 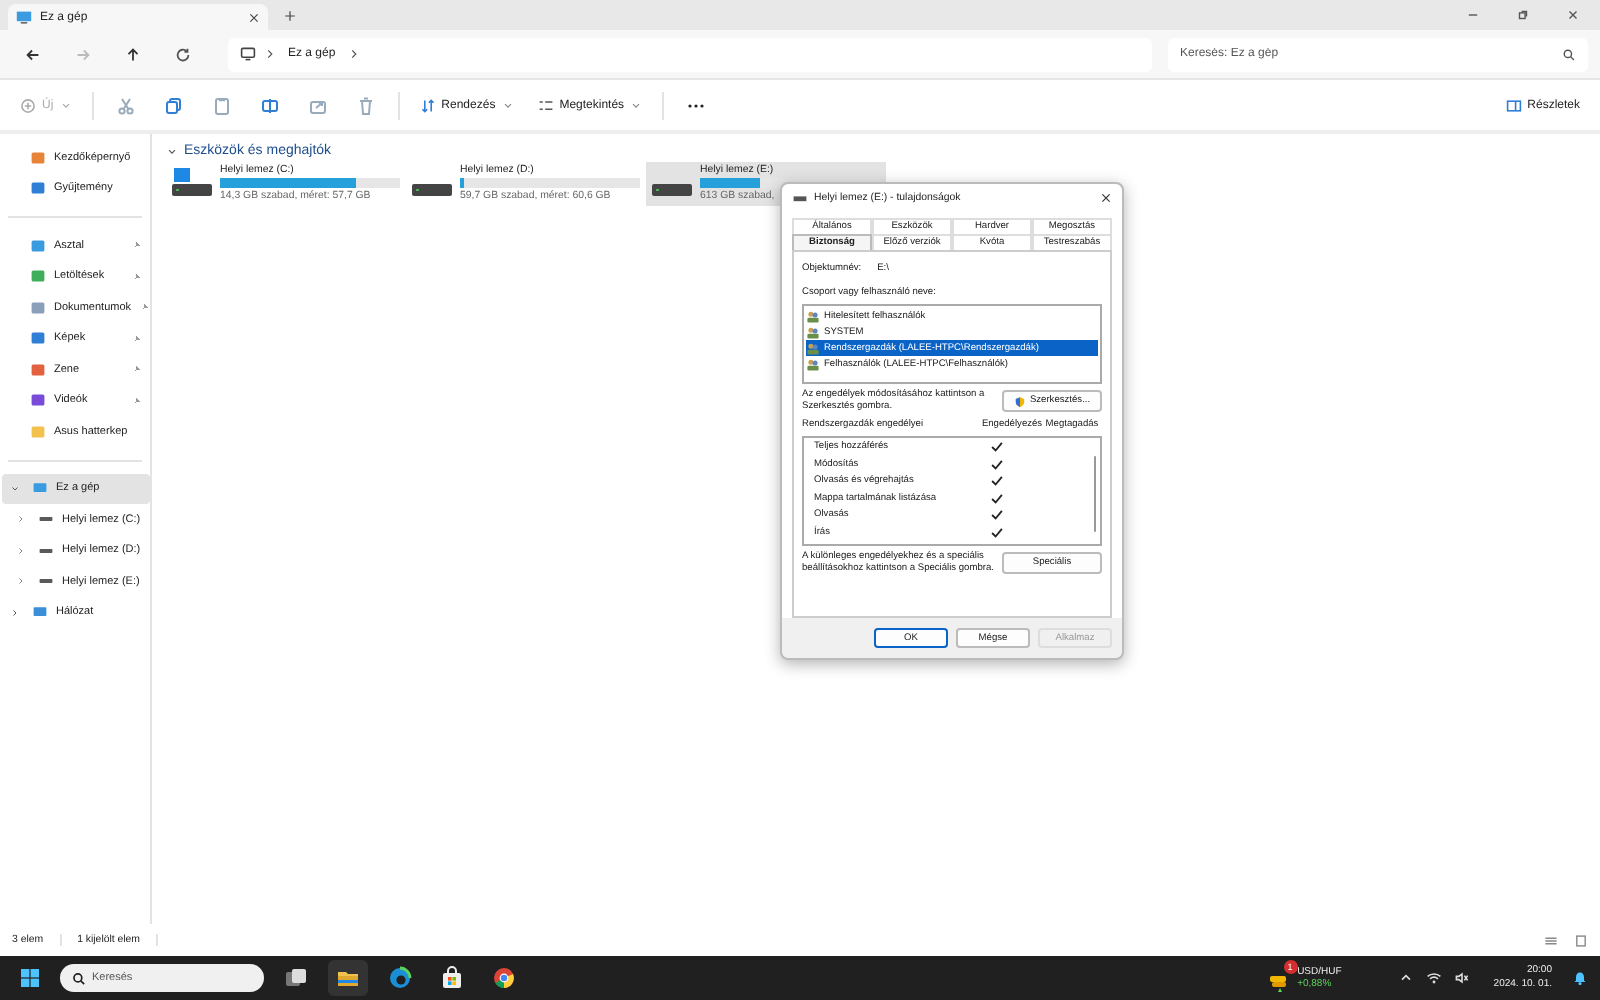 What do you see at coordinates (1405, 978) in the screenshot?
I see `chevron-up-icon` at bounding box center [1405, 978].